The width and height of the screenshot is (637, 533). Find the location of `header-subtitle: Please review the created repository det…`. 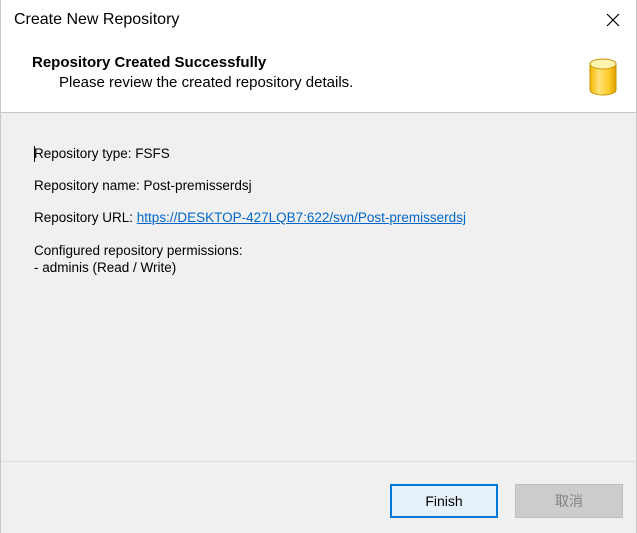

header-subtitle: Please review the created repository det… is located at coordinates (206, 82).